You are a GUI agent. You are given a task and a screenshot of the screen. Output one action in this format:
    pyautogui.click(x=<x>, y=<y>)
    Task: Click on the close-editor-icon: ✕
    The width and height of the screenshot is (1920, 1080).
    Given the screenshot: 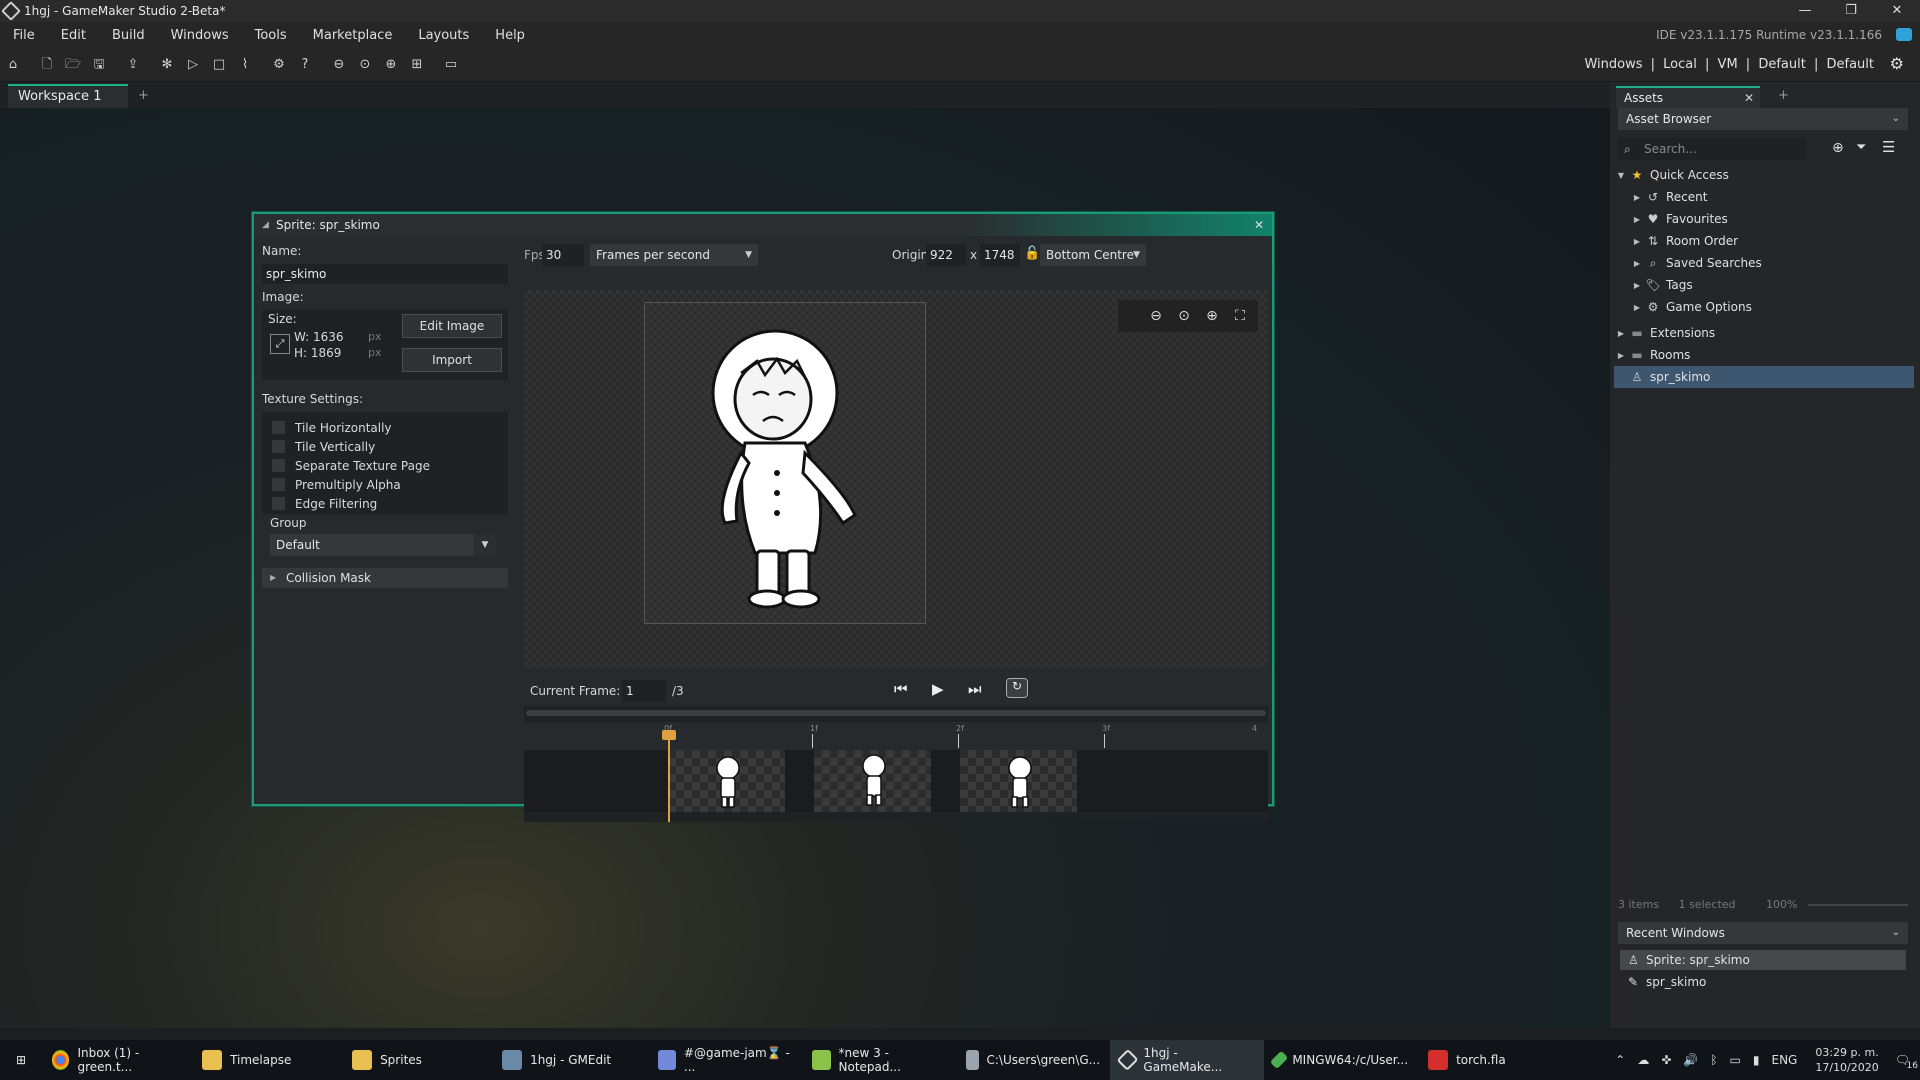 What is the action you would take?
    pyautogui.click(x=1259, y=225)
    